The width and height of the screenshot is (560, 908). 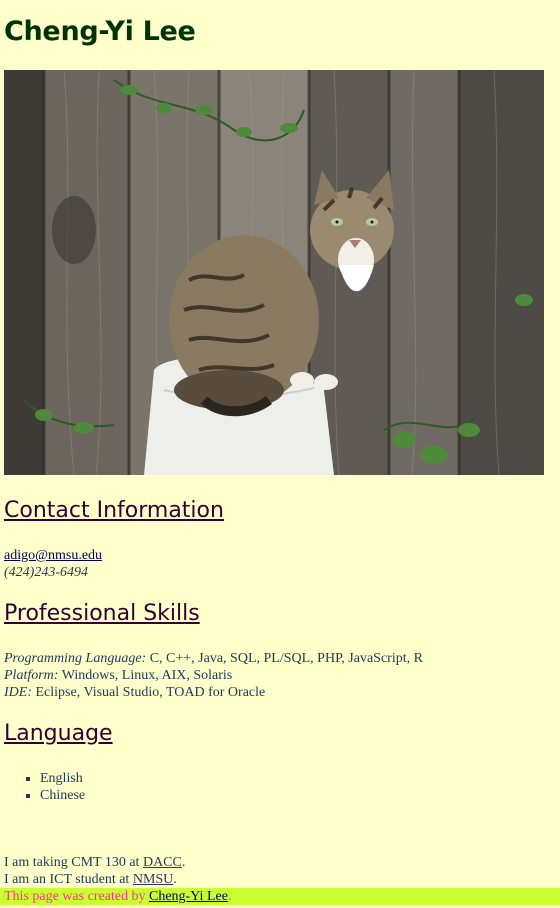 What do you see at coordinates (153, 879) in the screenshot?
I see `nmsu-link: NMSU` at bounding box center [153, 879].